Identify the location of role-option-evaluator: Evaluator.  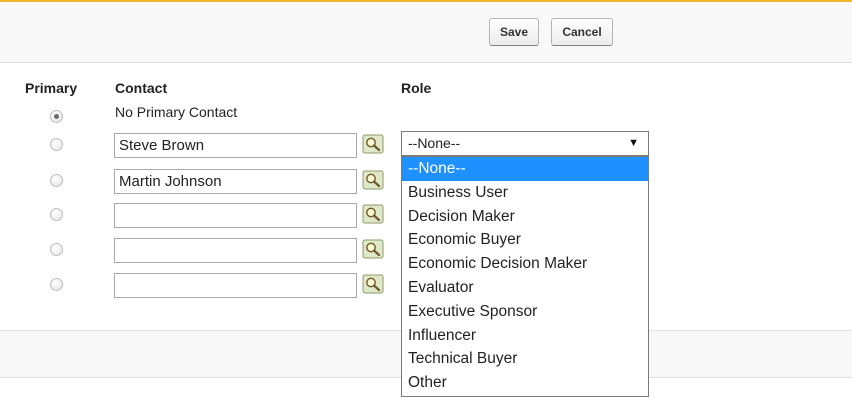
(525, 288).